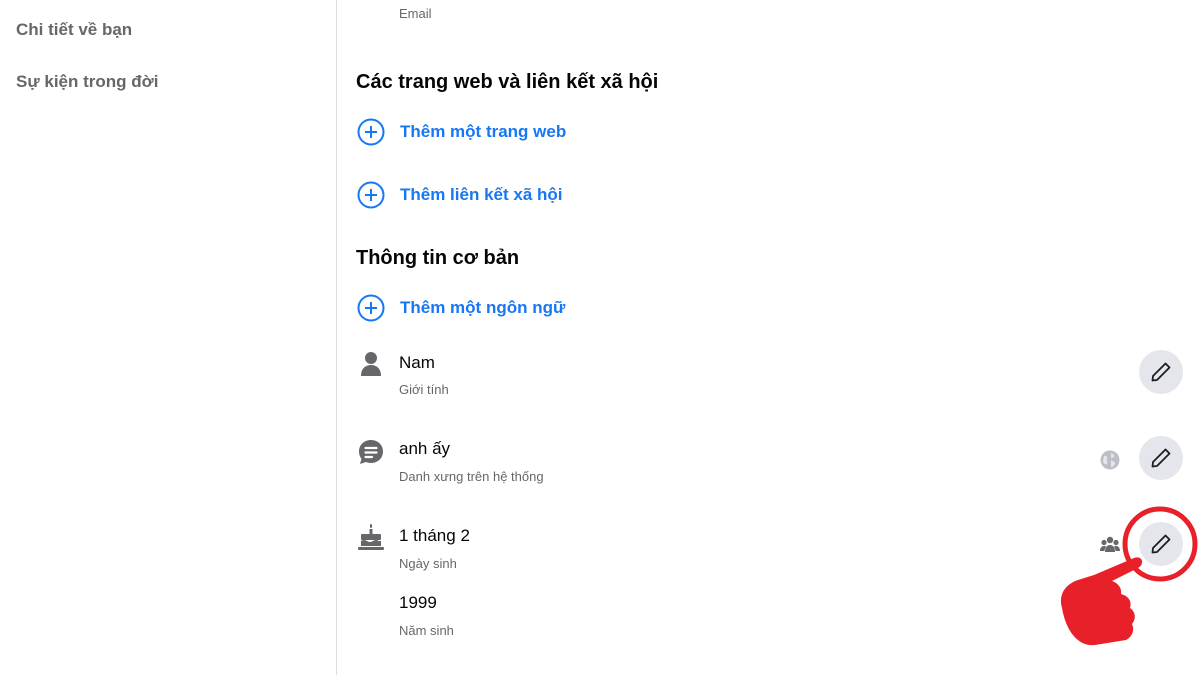 Image resolution: width=1200 pixels, height=675 pixels. I want to click on sidebar-item-details-about-you: Chi tiết về bạn, so click(74, 30).